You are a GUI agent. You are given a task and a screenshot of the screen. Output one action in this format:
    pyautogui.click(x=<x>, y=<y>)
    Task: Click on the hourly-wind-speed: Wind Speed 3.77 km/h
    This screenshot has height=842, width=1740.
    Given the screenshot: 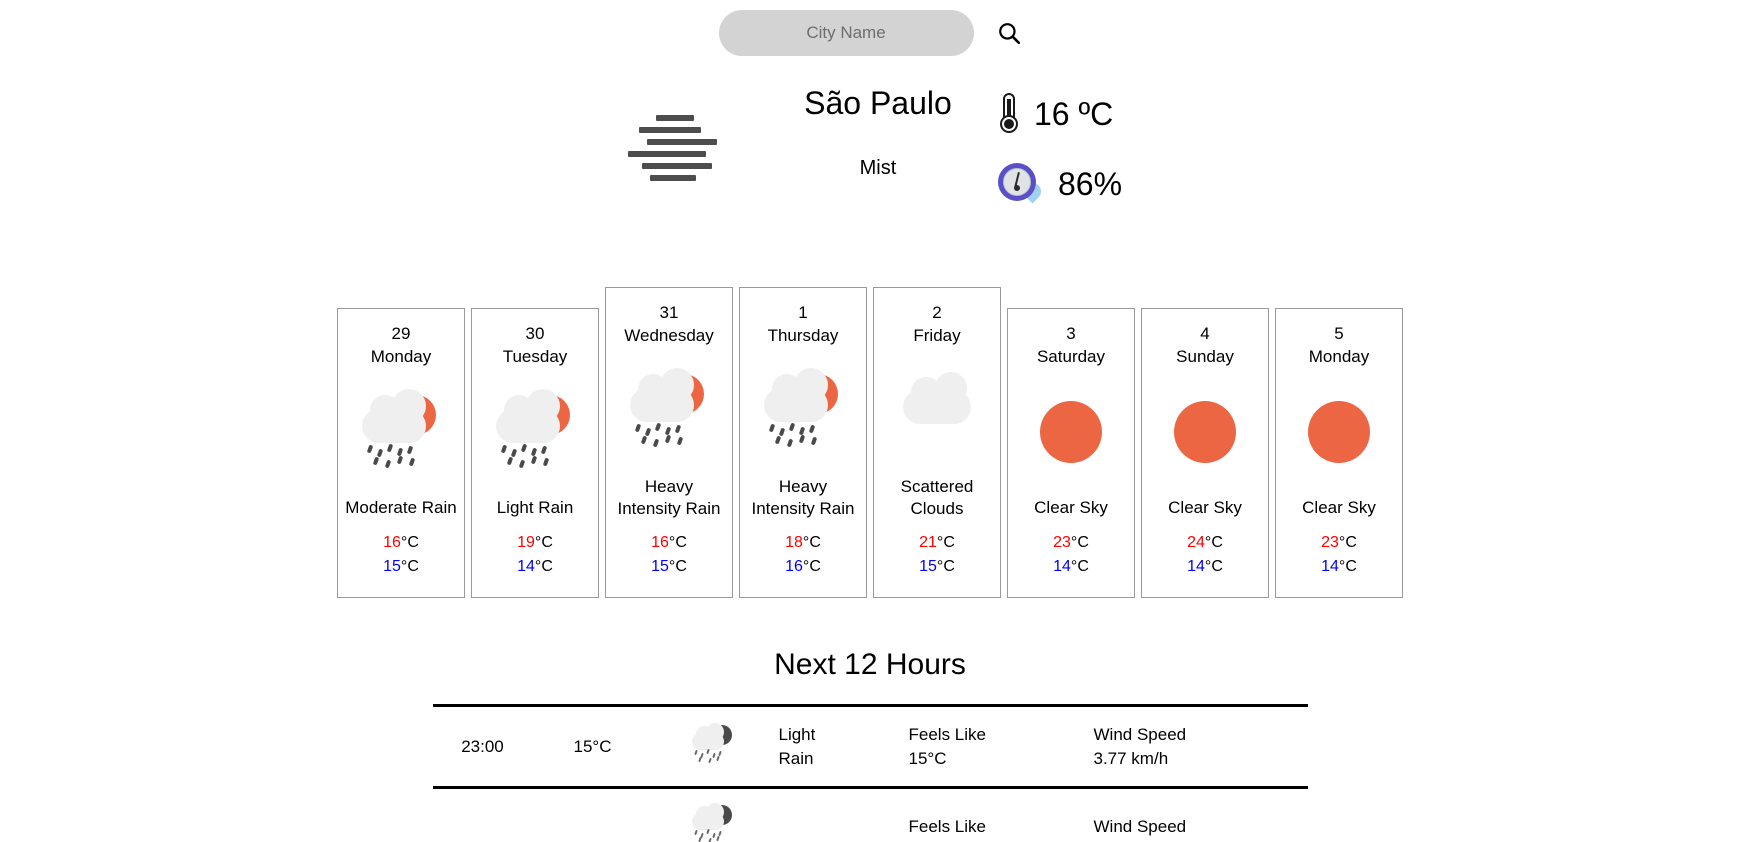 What is the action you would take?
    pyautogui.click(x=1140, y=746)
    